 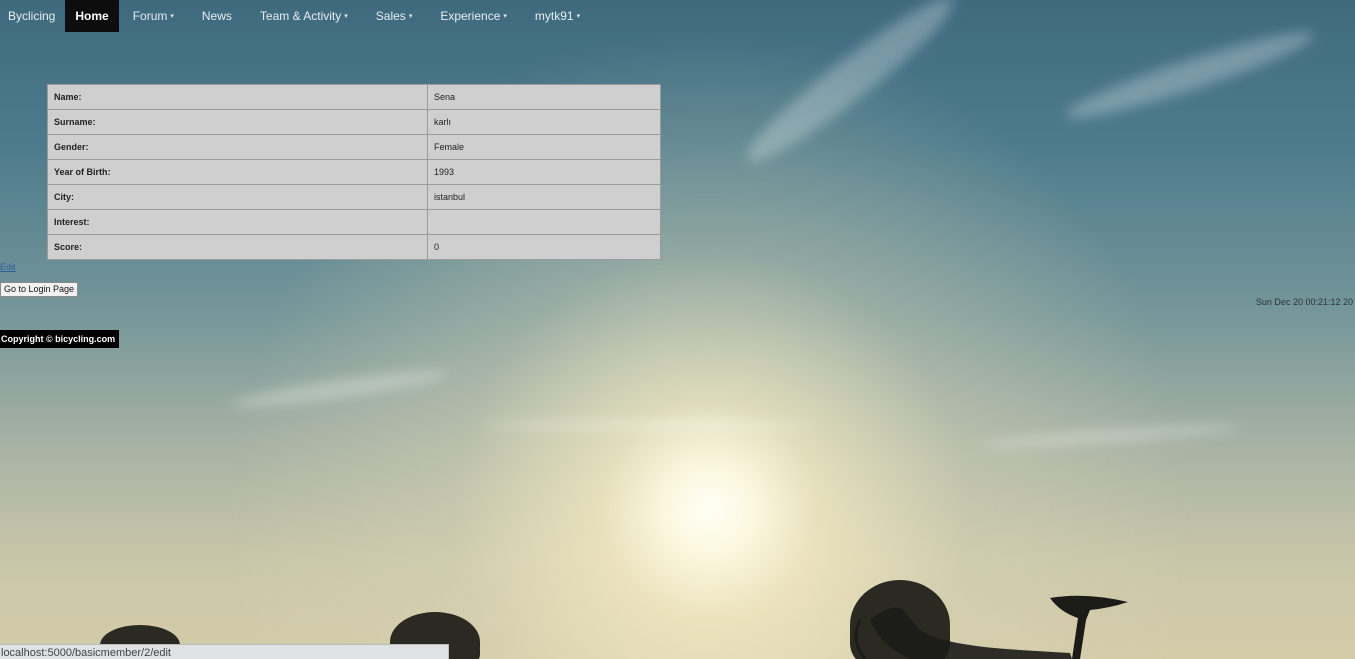 I want to click on nav-sales-label: Sales, so click(x=390, y=16).